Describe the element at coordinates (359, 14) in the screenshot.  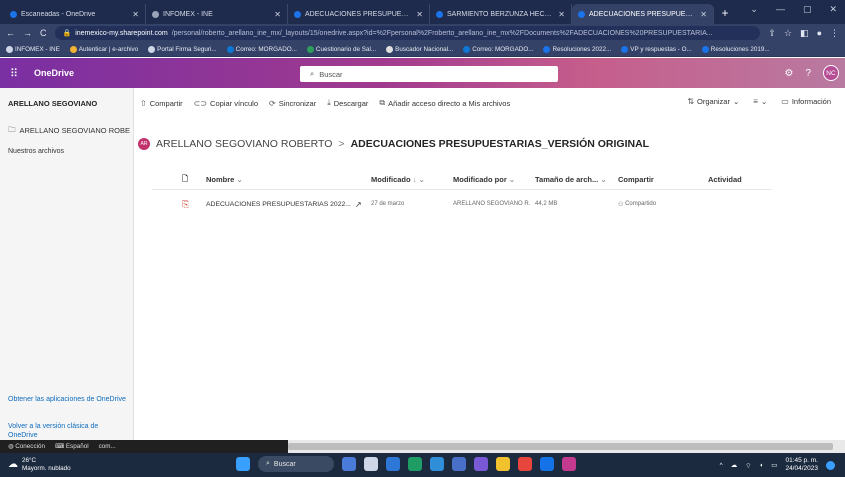
I see `browser-tab: ADECUACIONES PRESUPUESTAL ✕` at that location.